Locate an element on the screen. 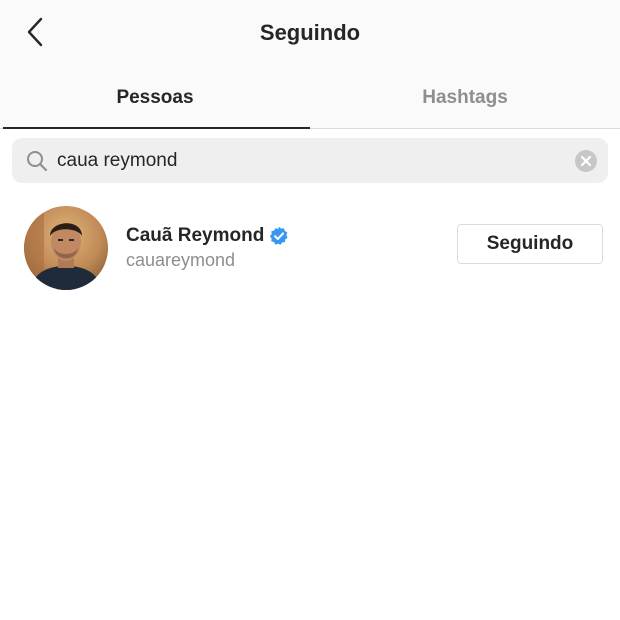  header: Seguindo is located at coordinates (310, 34).